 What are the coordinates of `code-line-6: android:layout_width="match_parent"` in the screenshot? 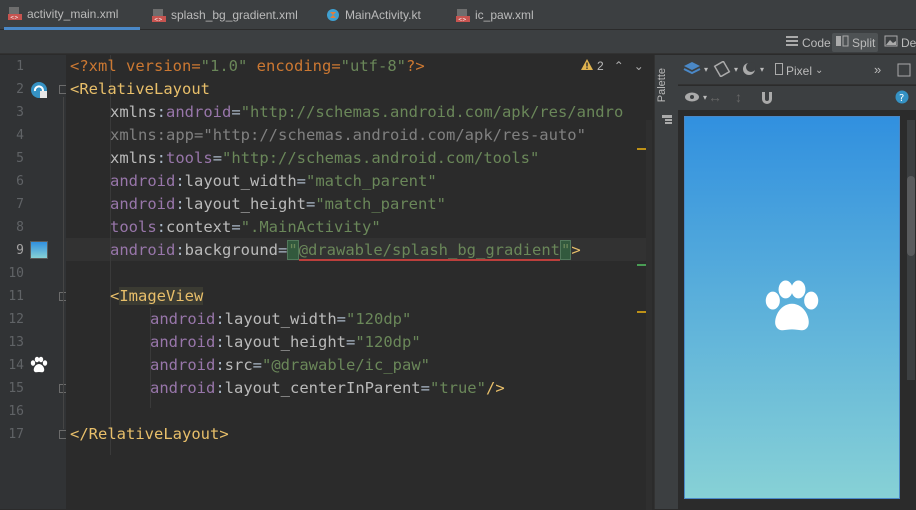 It's located at (273, 181).